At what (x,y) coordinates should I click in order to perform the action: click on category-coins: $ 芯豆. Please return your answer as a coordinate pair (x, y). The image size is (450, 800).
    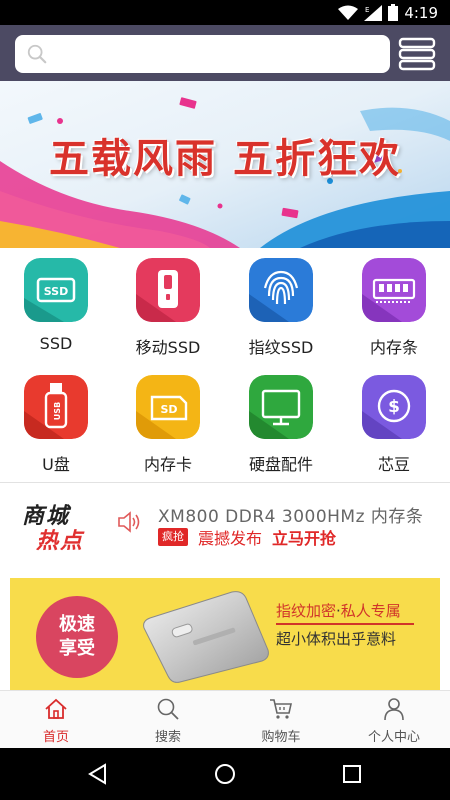
    Looking at the image, I should click on (394, 424).